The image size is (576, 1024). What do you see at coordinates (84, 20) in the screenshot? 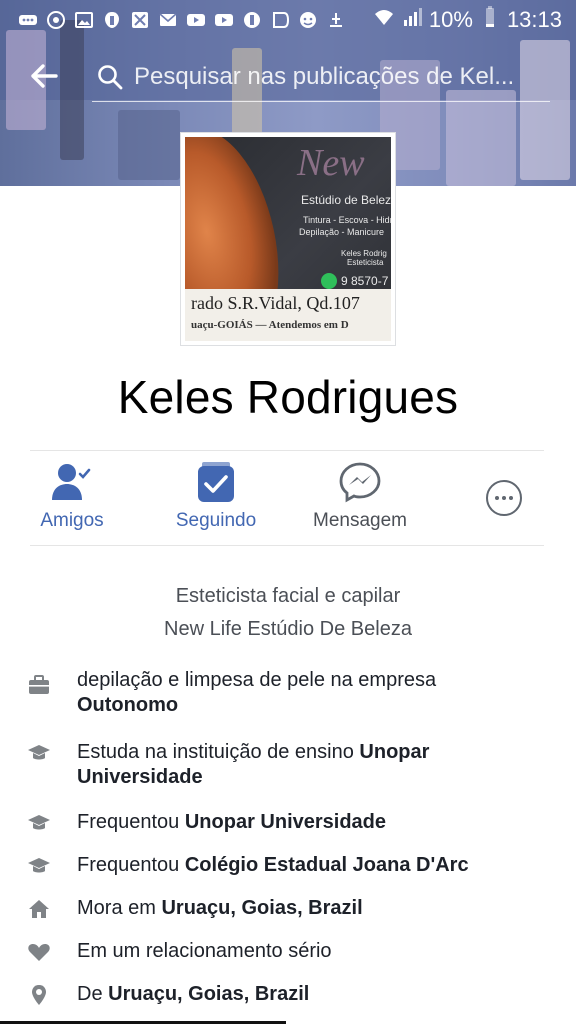
I see `image-icon` at bounding box center [84, 20].